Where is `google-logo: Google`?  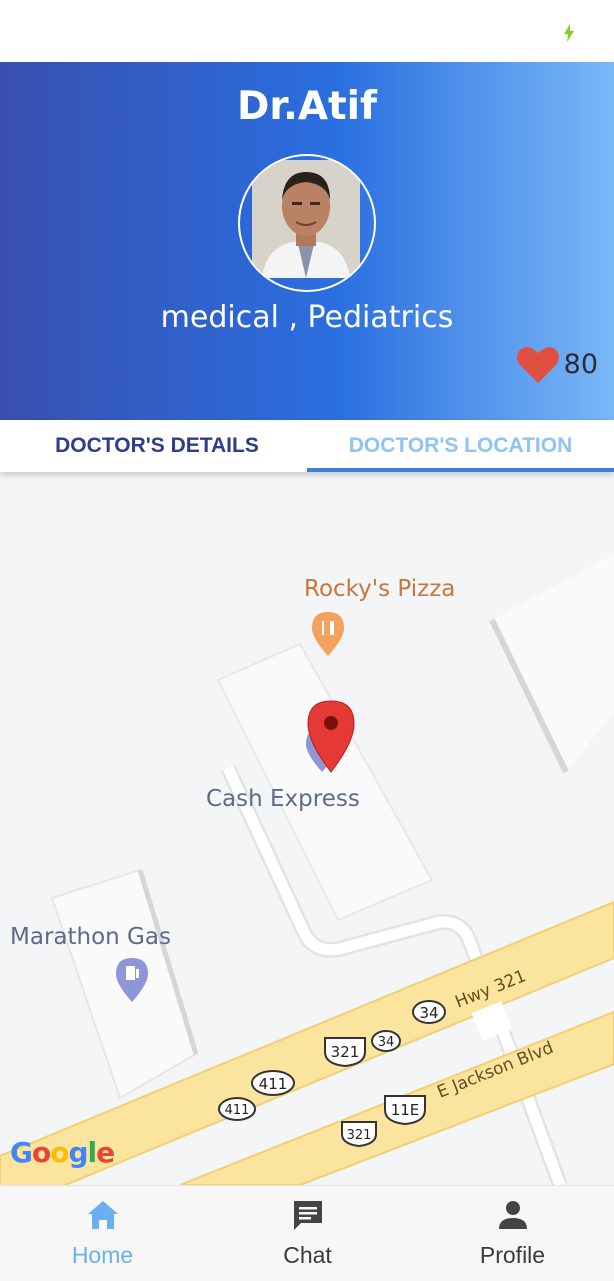
google-logo: Google is located at coordinates (62, 1152).